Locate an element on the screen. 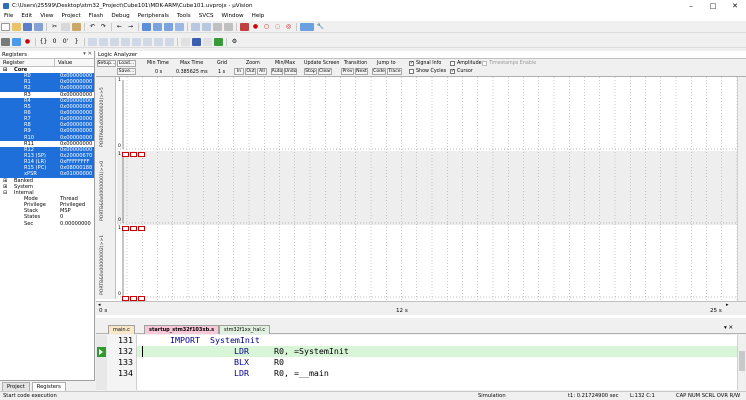  bookmark-icon is located at coordinates (146, 27).